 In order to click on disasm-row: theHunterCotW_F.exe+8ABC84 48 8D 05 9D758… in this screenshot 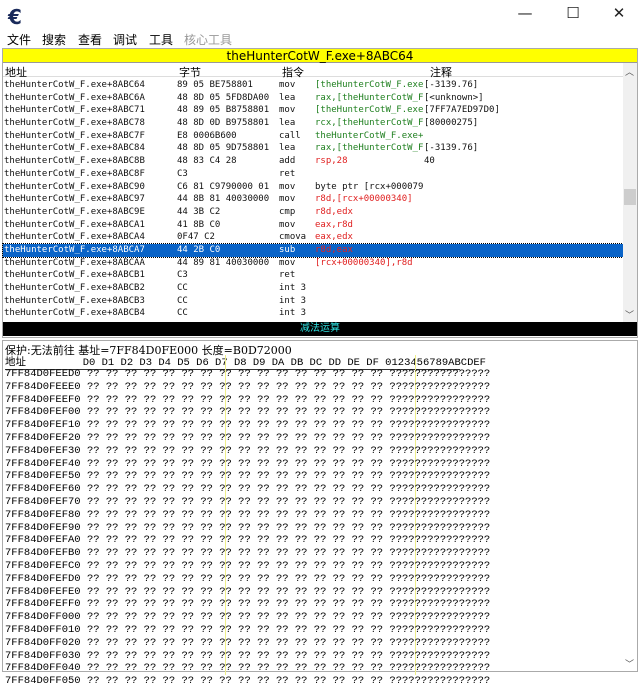, I will do `click(314, 148)`.